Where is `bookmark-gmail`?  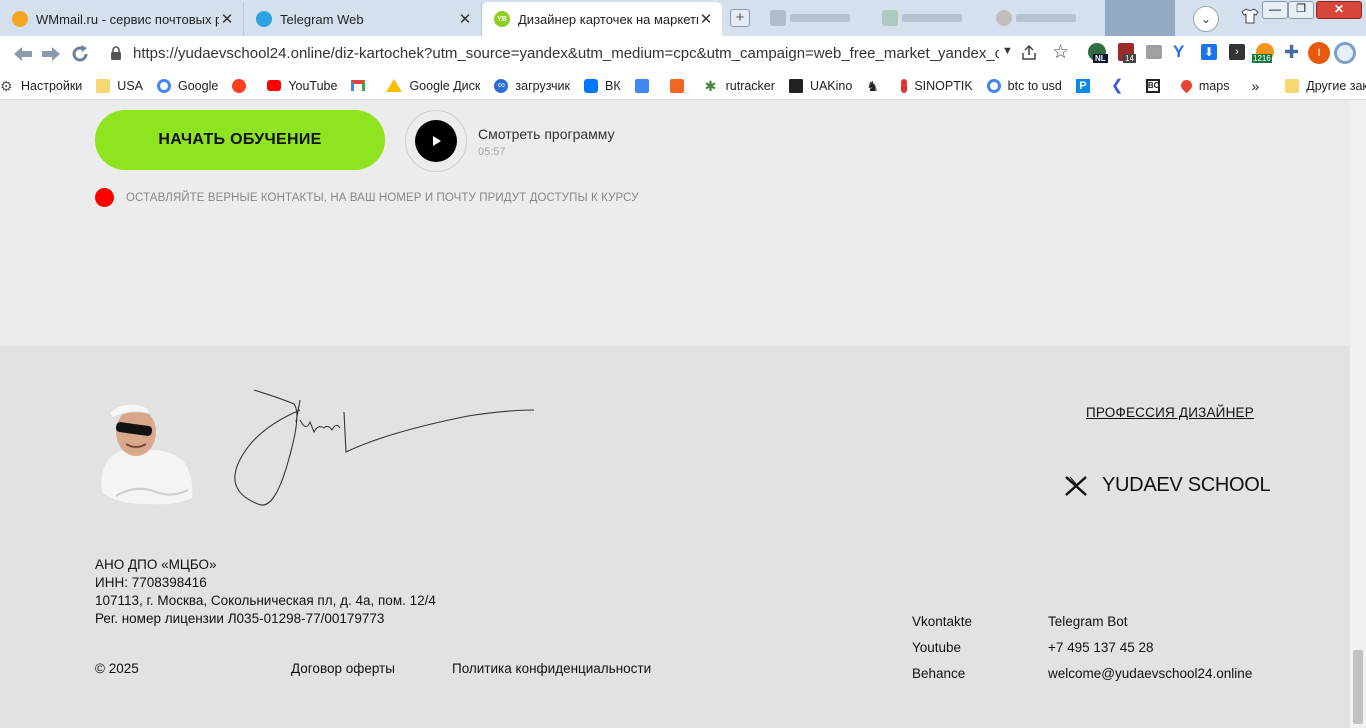 bookmark-gmail is located at coordinates (361, 85).